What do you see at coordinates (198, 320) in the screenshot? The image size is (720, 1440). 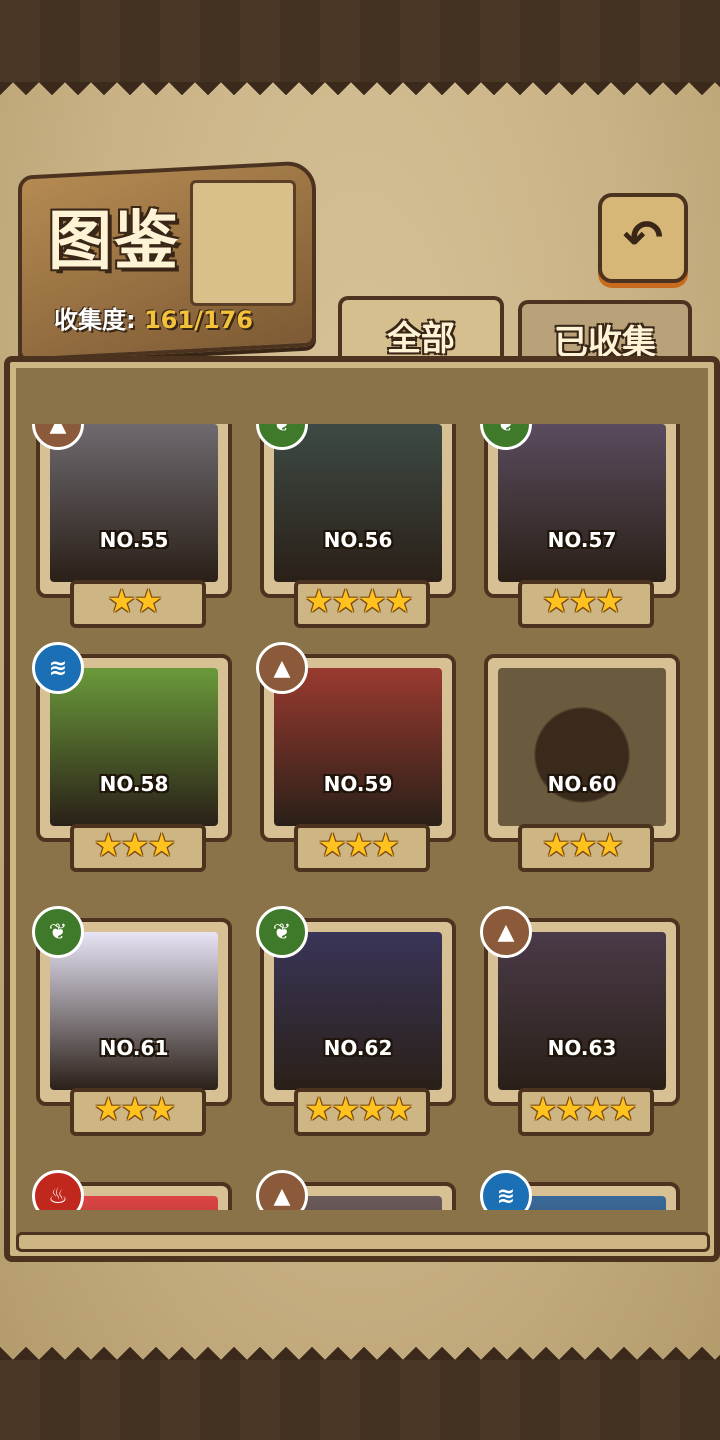 I see `collection-value: 161/176` at bounding box center [198, 320].